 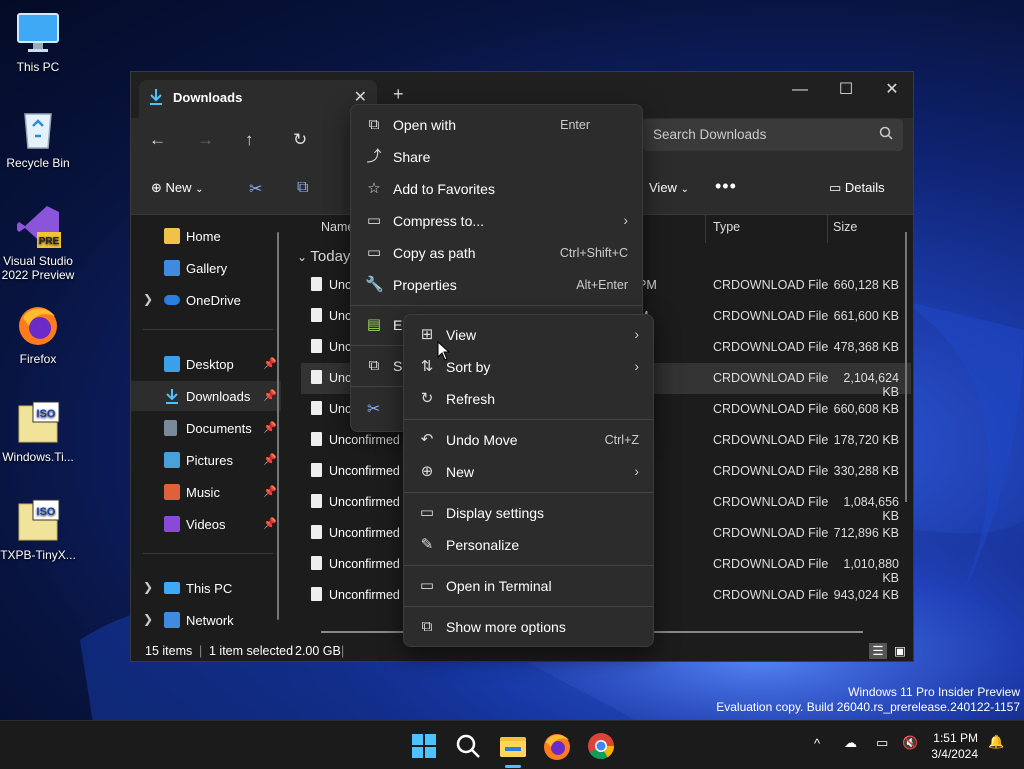 What do you see at coordinates (210, 620) in the screenshot?
I see `sidebar-item-label: Network` at bounding box center [210, 620].